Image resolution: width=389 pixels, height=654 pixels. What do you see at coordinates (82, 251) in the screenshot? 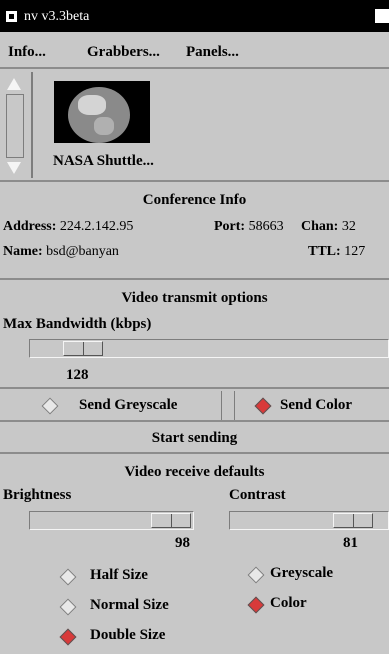
I see `name-value: bsd@banyan` at bounding box center [82, 251].